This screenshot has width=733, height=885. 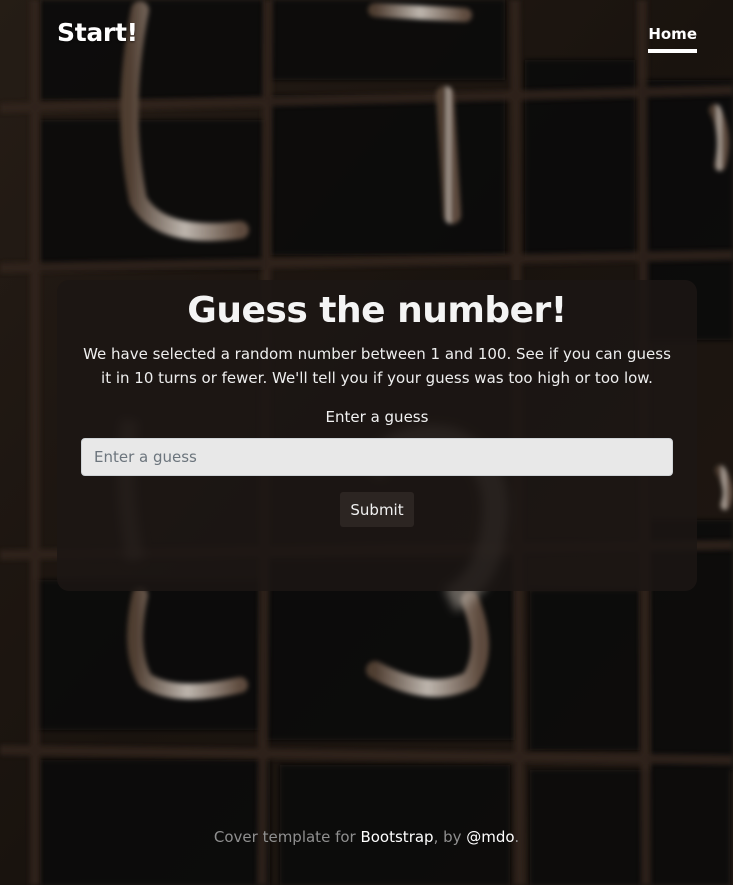 I want to click on guess-label: Enter a guess, so click(x=377, y=417).